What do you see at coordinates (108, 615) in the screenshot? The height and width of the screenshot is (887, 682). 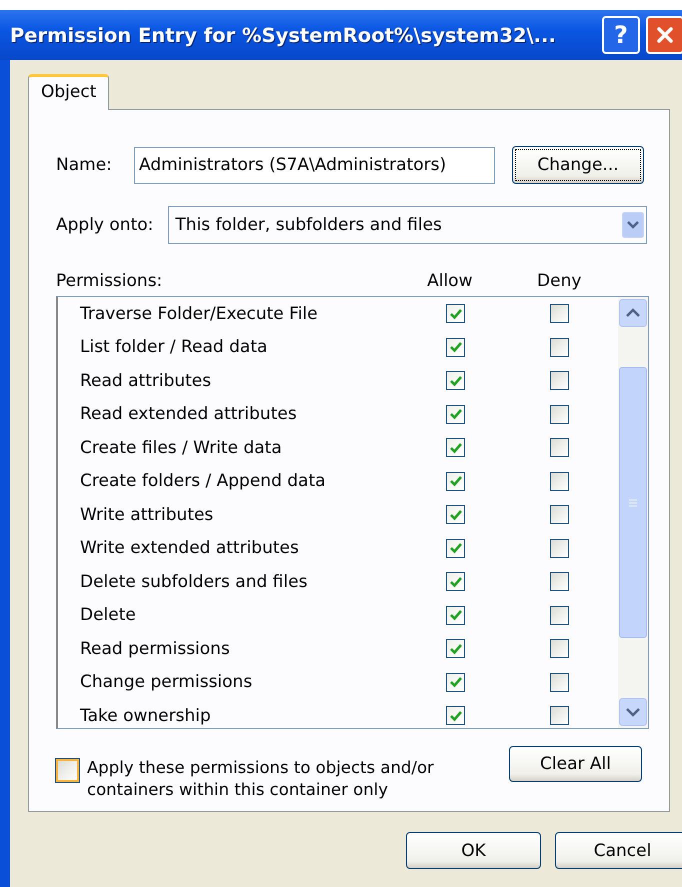 I see `permission-name: Delete` at bounding box center [108, 615].